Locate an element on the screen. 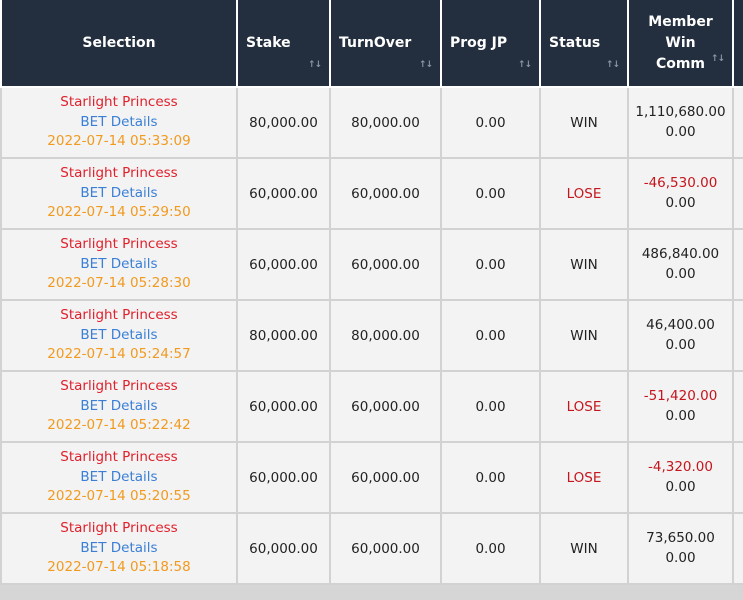 The image size is (743, 600). member-win-value: 486,840.00 is located at coordinates (680, 254).